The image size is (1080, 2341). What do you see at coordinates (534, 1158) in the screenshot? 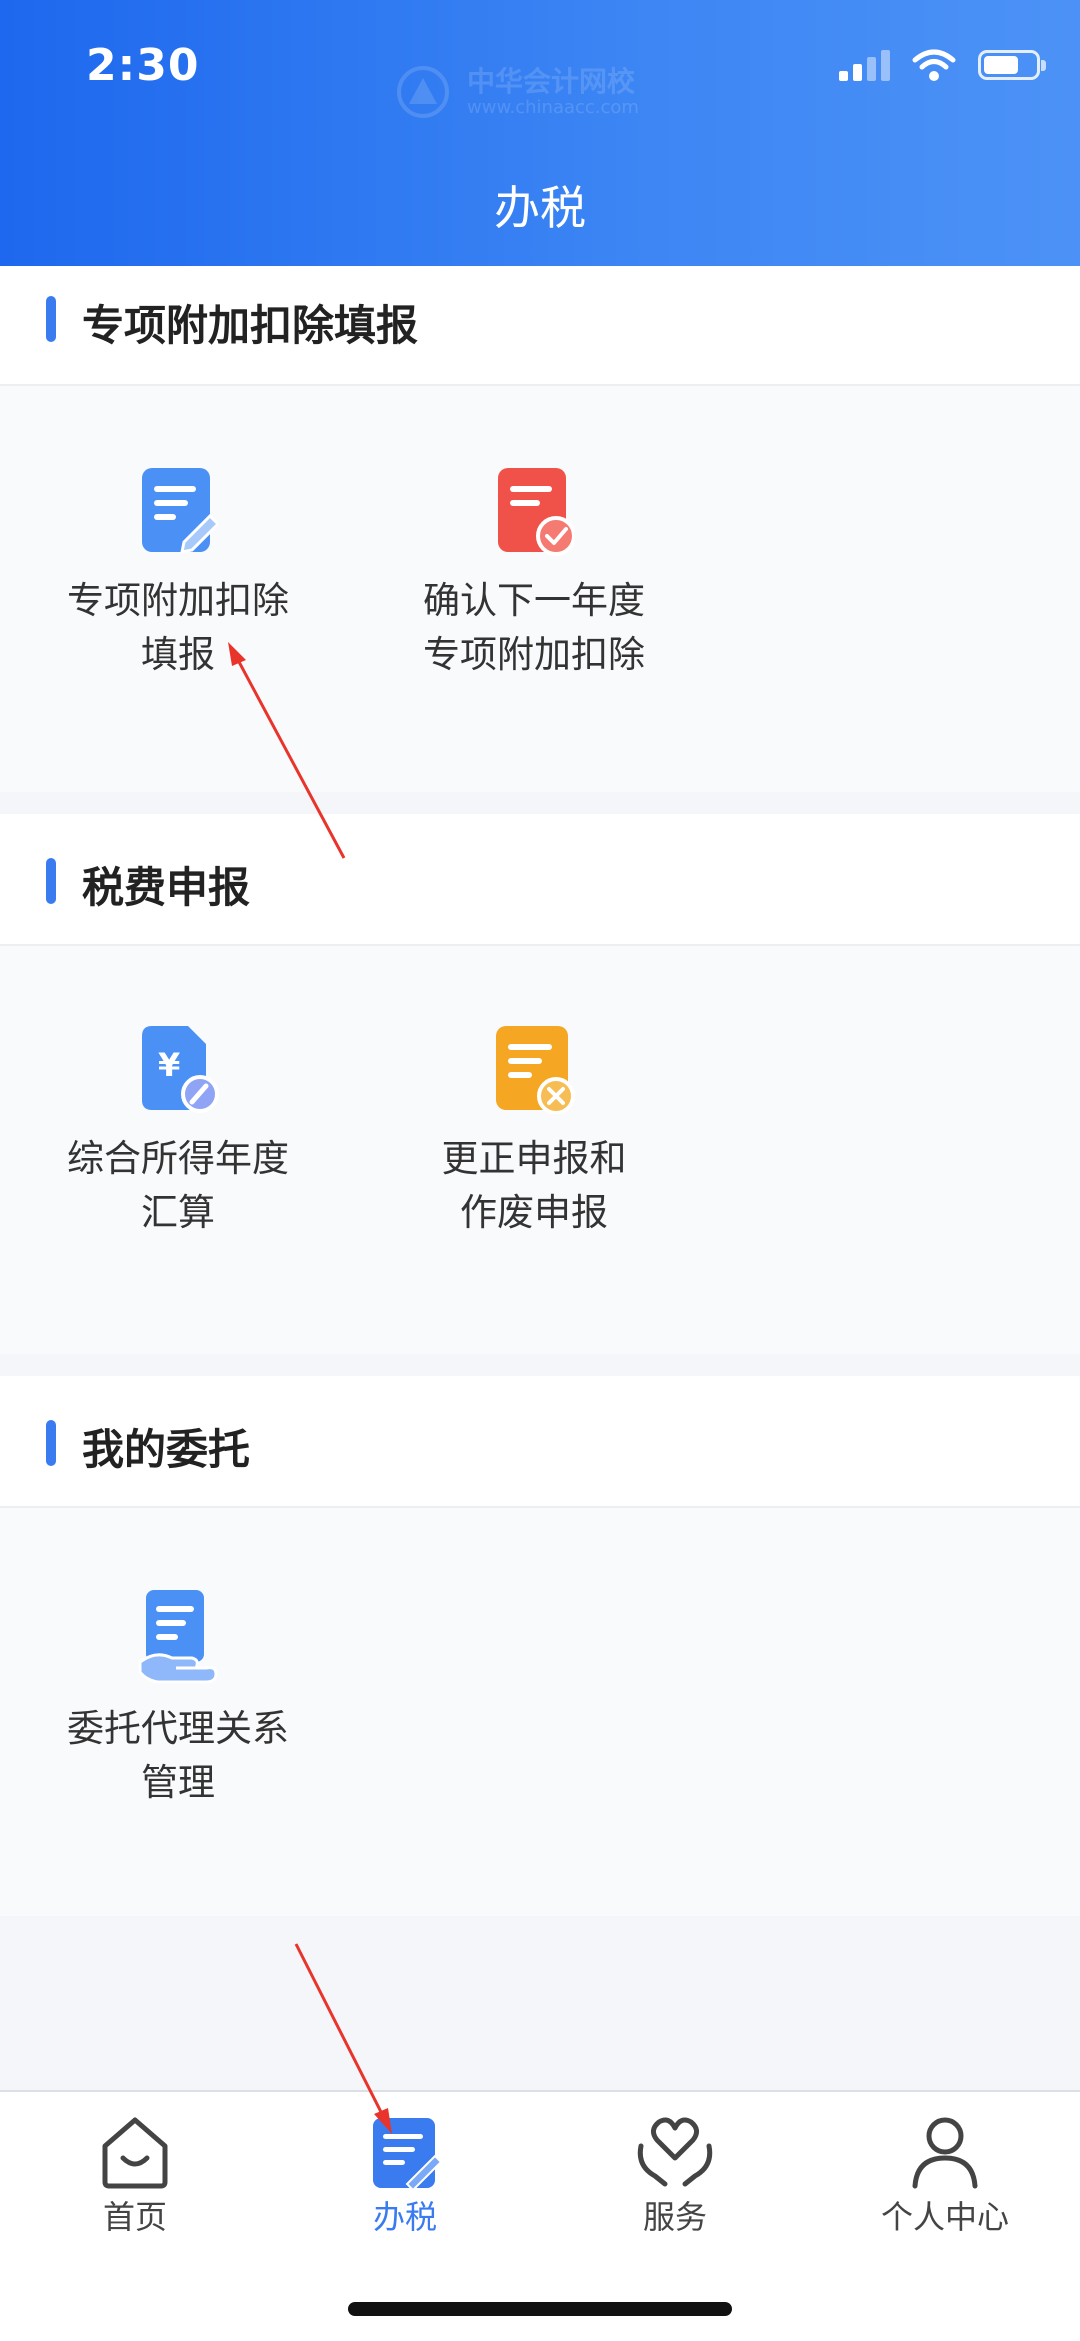
I see `tile-label-line1: 更正申报和` at bounding box center [534, 1158].